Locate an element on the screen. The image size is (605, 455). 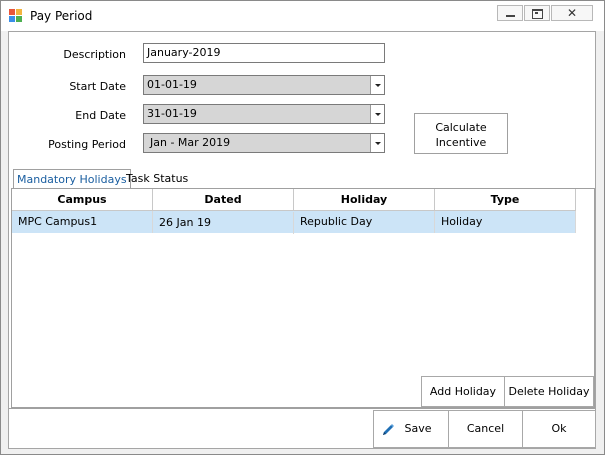
calculate-label-line1: Calculate is located at coordinates (461, 127).